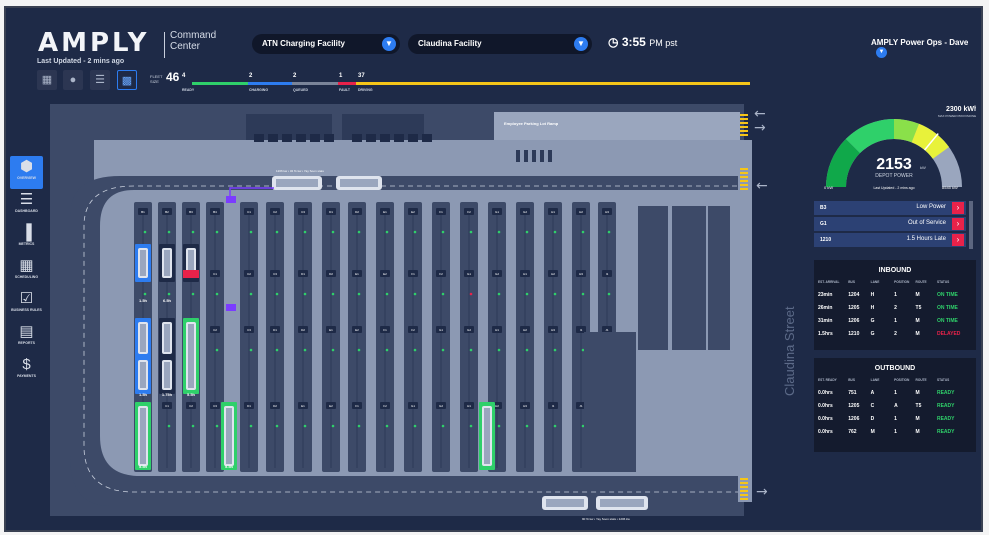 The width and height of the screenshot is (989, 535). Describe the element at coordinates (895, 393) in the screenshot. I see `outbound-row: 0.0hrs 751 A 1 M READY` at that location.